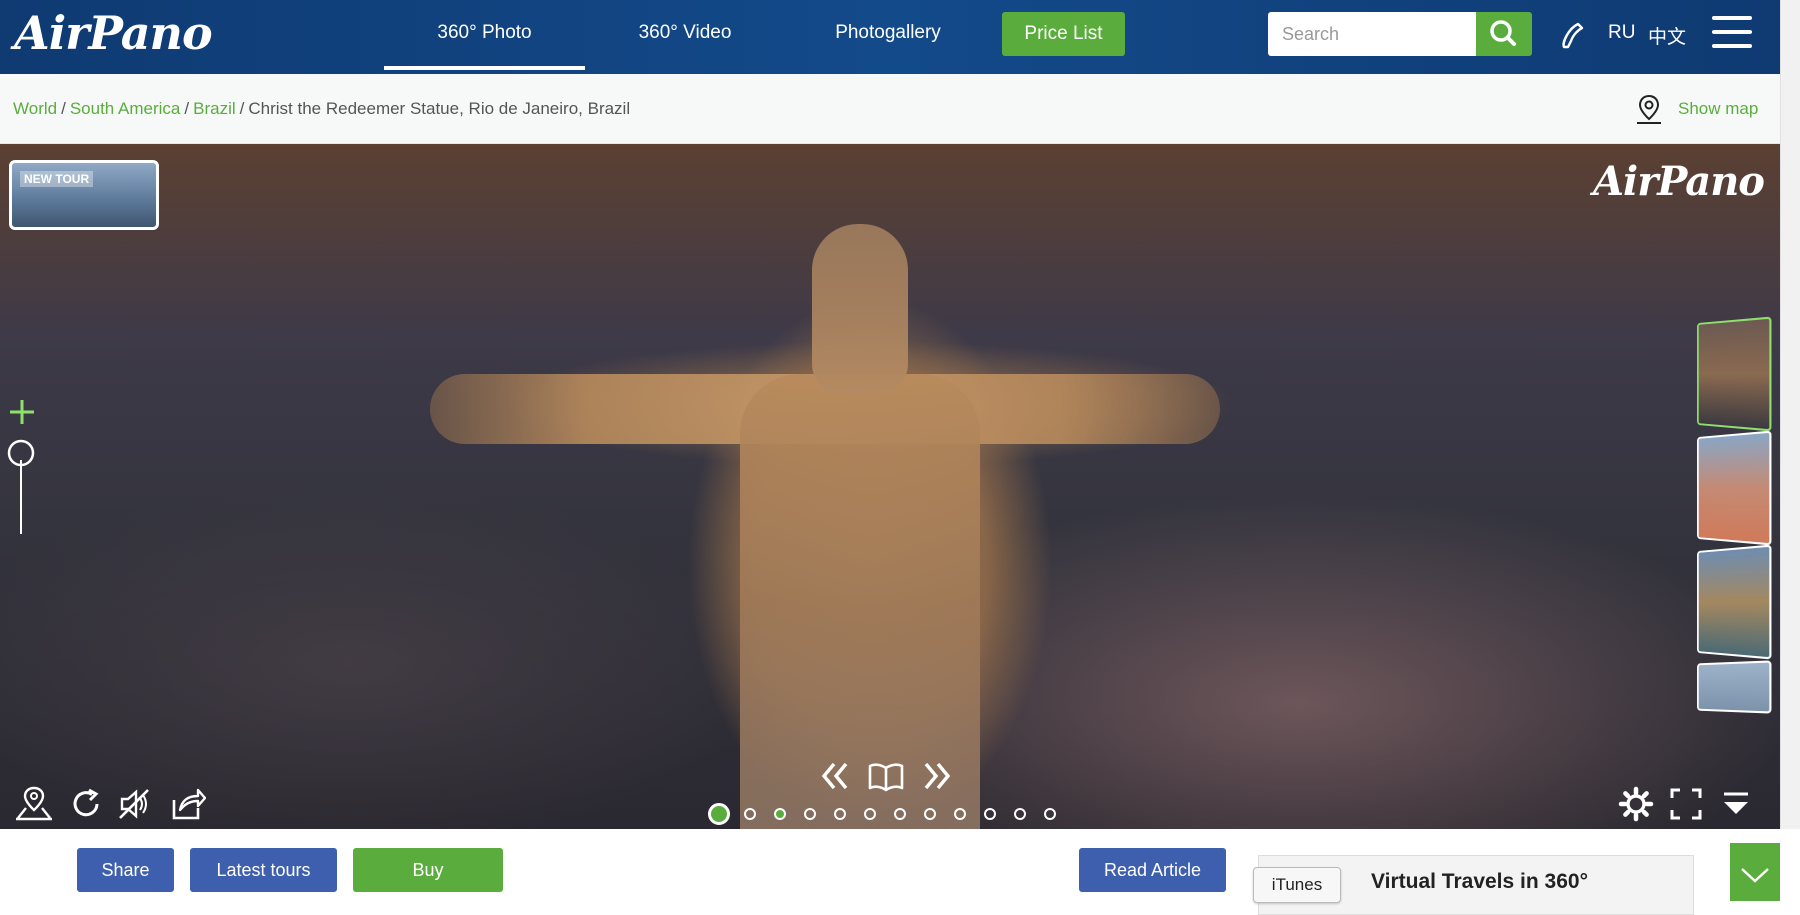  I want to click on map-location-icon, so click(34, 804).